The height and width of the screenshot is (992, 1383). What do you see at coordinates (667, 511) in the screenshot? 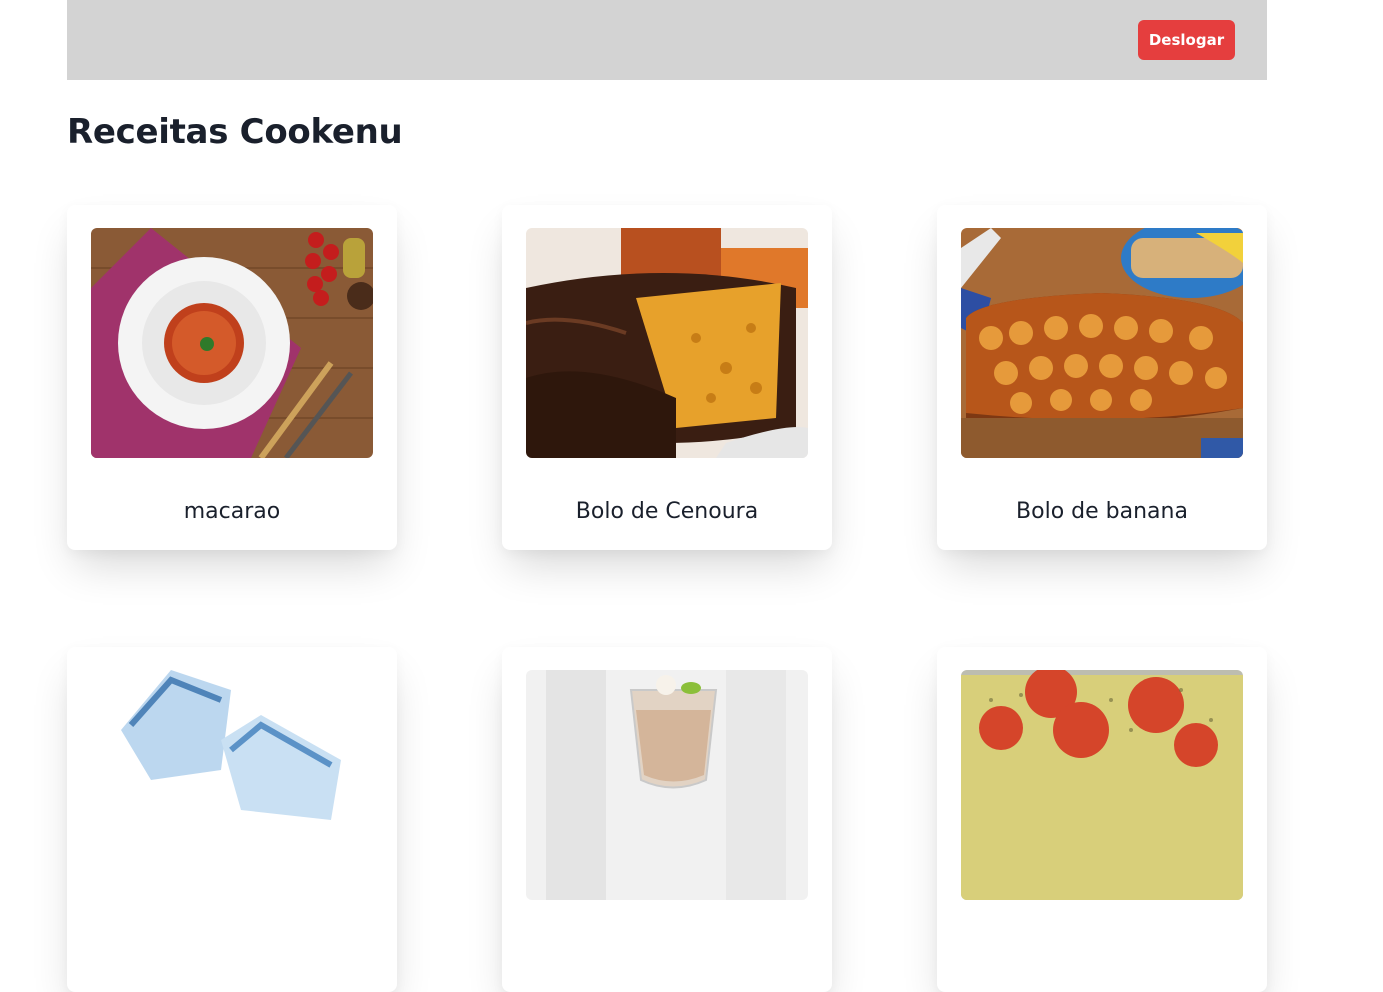
I see `recipe-name: Bolo de Cenoura` at bounding box center [667, 511].